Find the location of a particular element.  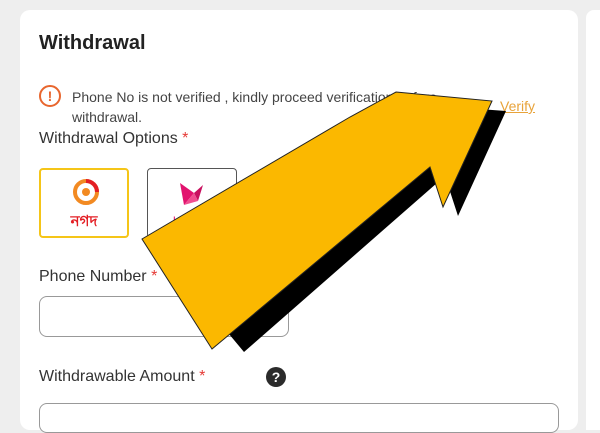

verify-link: Verify is located at coordinates (517, 106).